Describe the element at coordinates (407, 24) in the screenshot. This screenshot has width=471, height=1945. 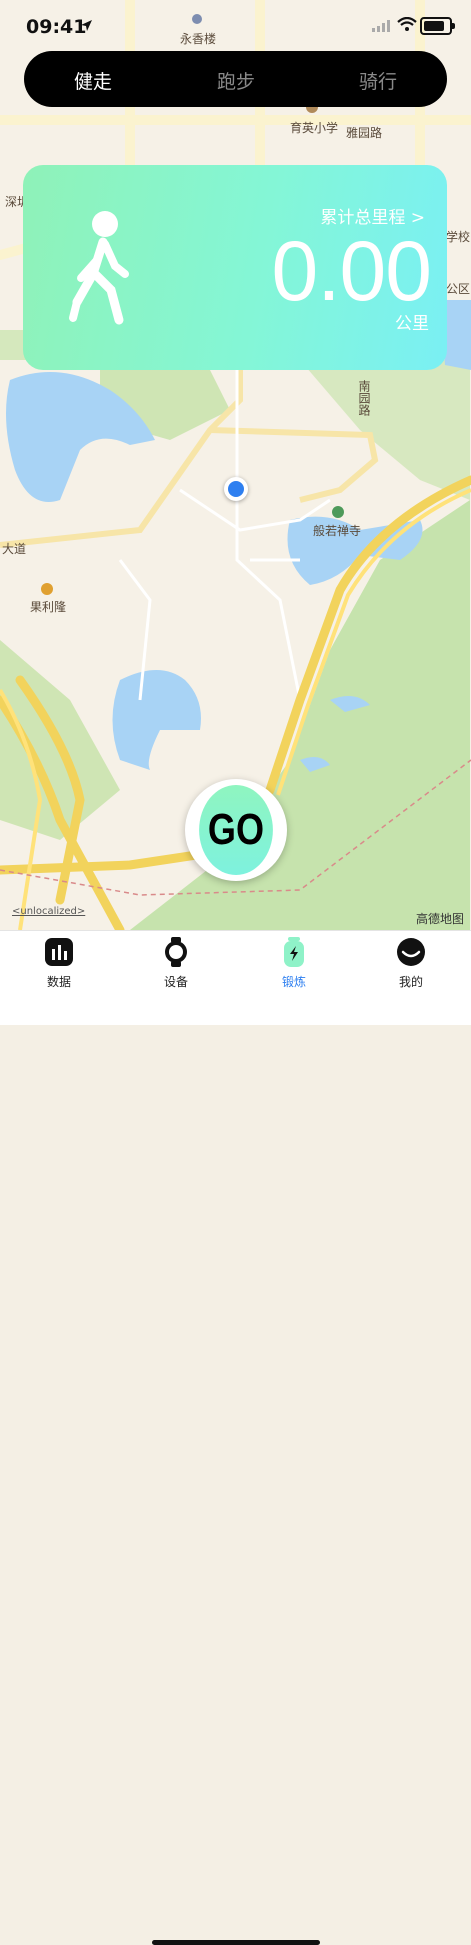
I see `wifi-icon` at that location.